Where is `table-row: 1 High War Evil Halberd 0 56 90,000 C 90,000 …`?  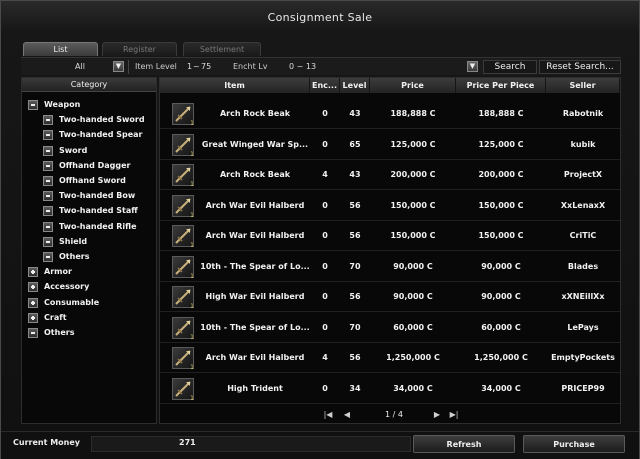 table-row: 1 High War Evil Halberd 0 56 90,000 C 90,000 … is located at coordinates (390, 297).